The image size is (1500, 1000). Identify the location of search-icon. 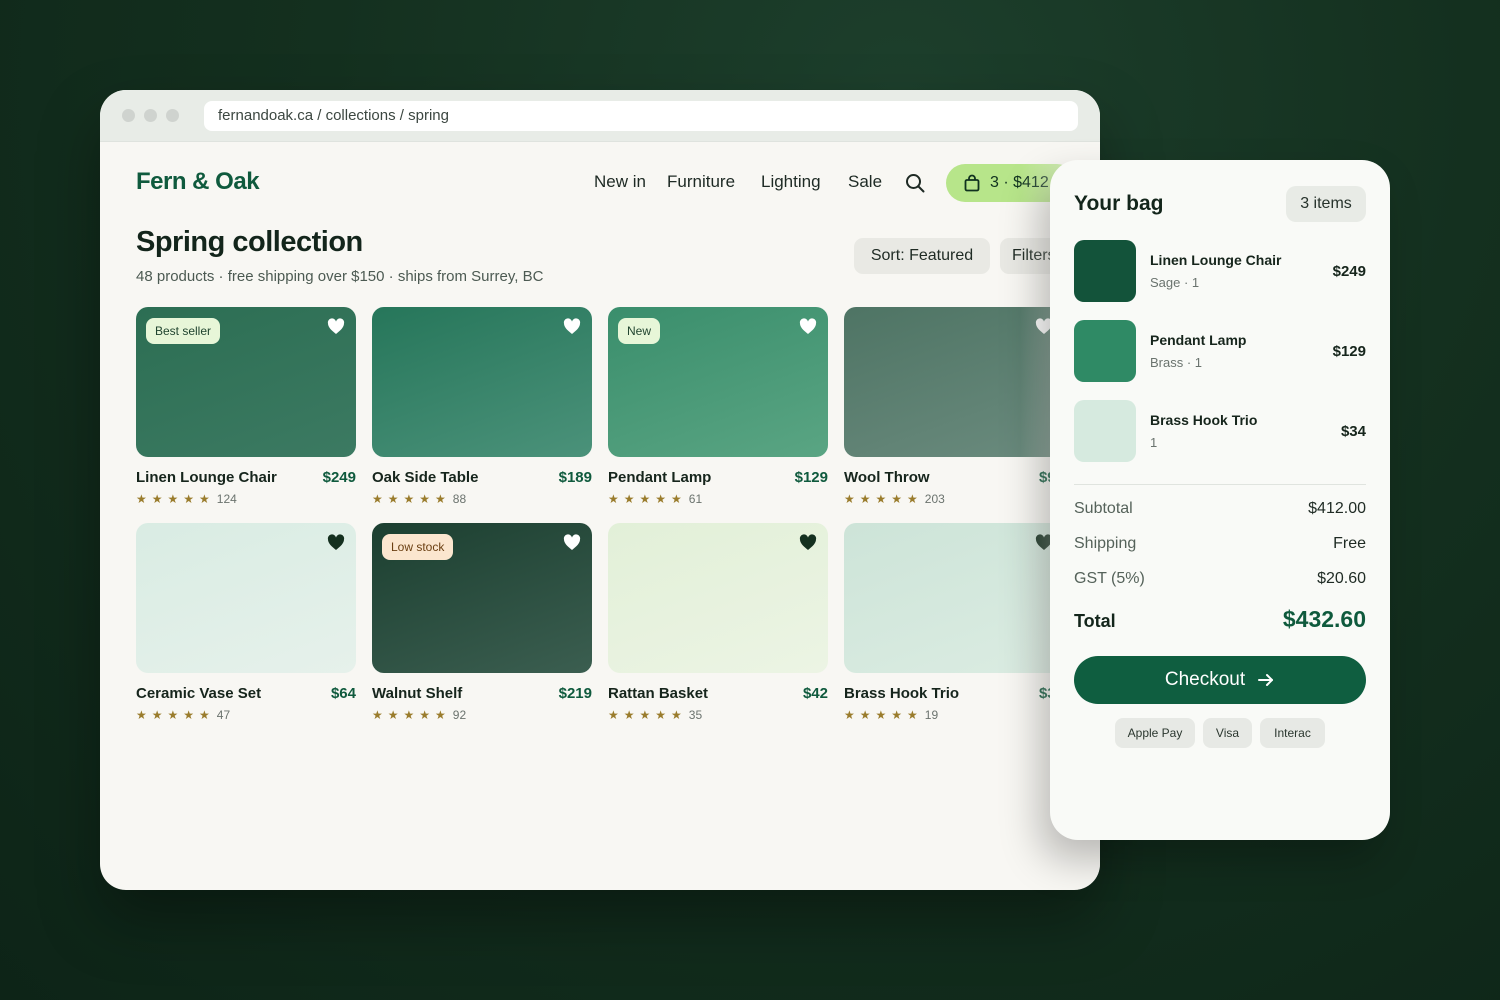
(915, 183).